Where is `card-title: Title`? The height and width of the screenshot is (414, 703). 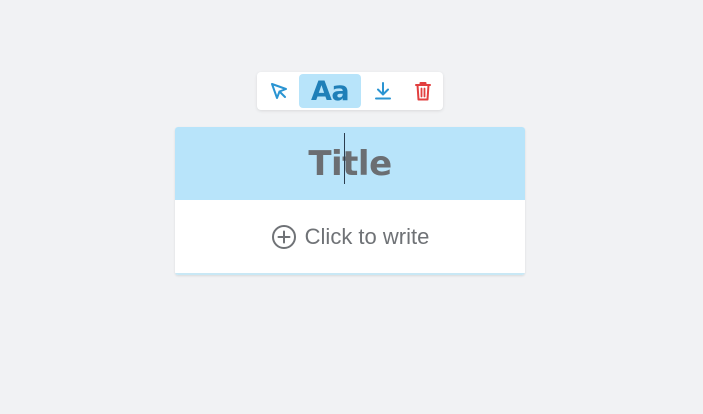
card-title: Title is located at coordinates (350, 164).